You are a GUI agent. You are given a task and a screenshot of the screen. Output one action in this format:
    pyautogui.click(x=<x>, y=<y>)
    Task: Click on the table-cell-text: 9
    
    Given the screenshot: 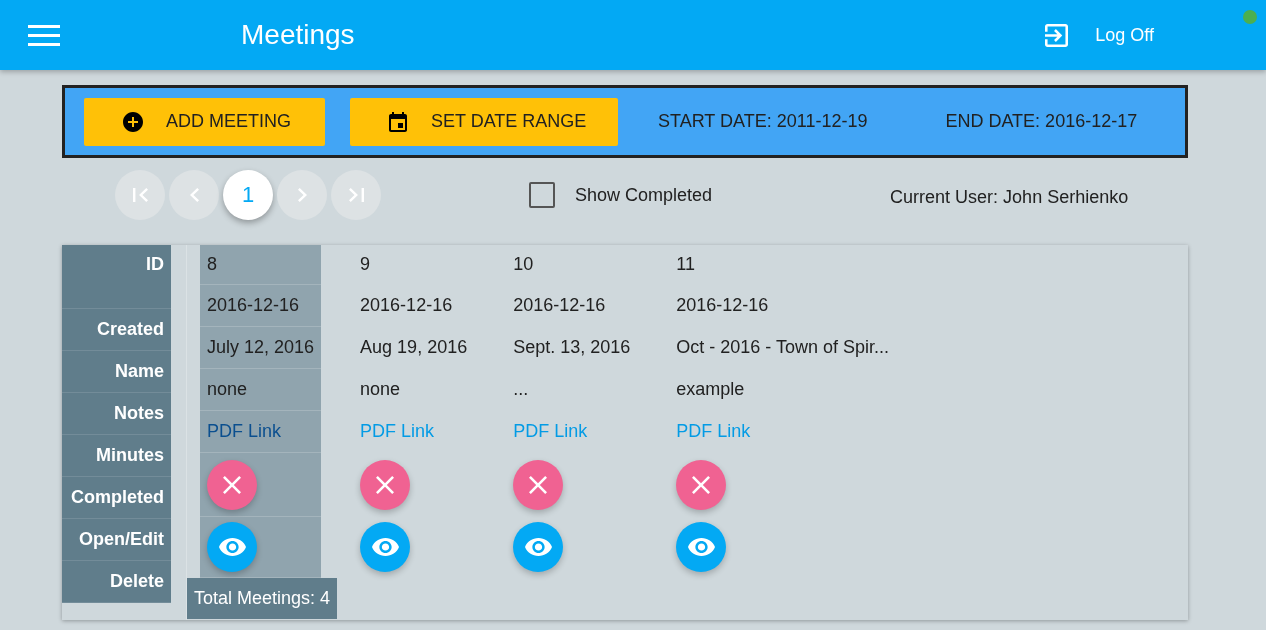 What is the action you would take?
    pyautogui.click(x=365, y=264)
    